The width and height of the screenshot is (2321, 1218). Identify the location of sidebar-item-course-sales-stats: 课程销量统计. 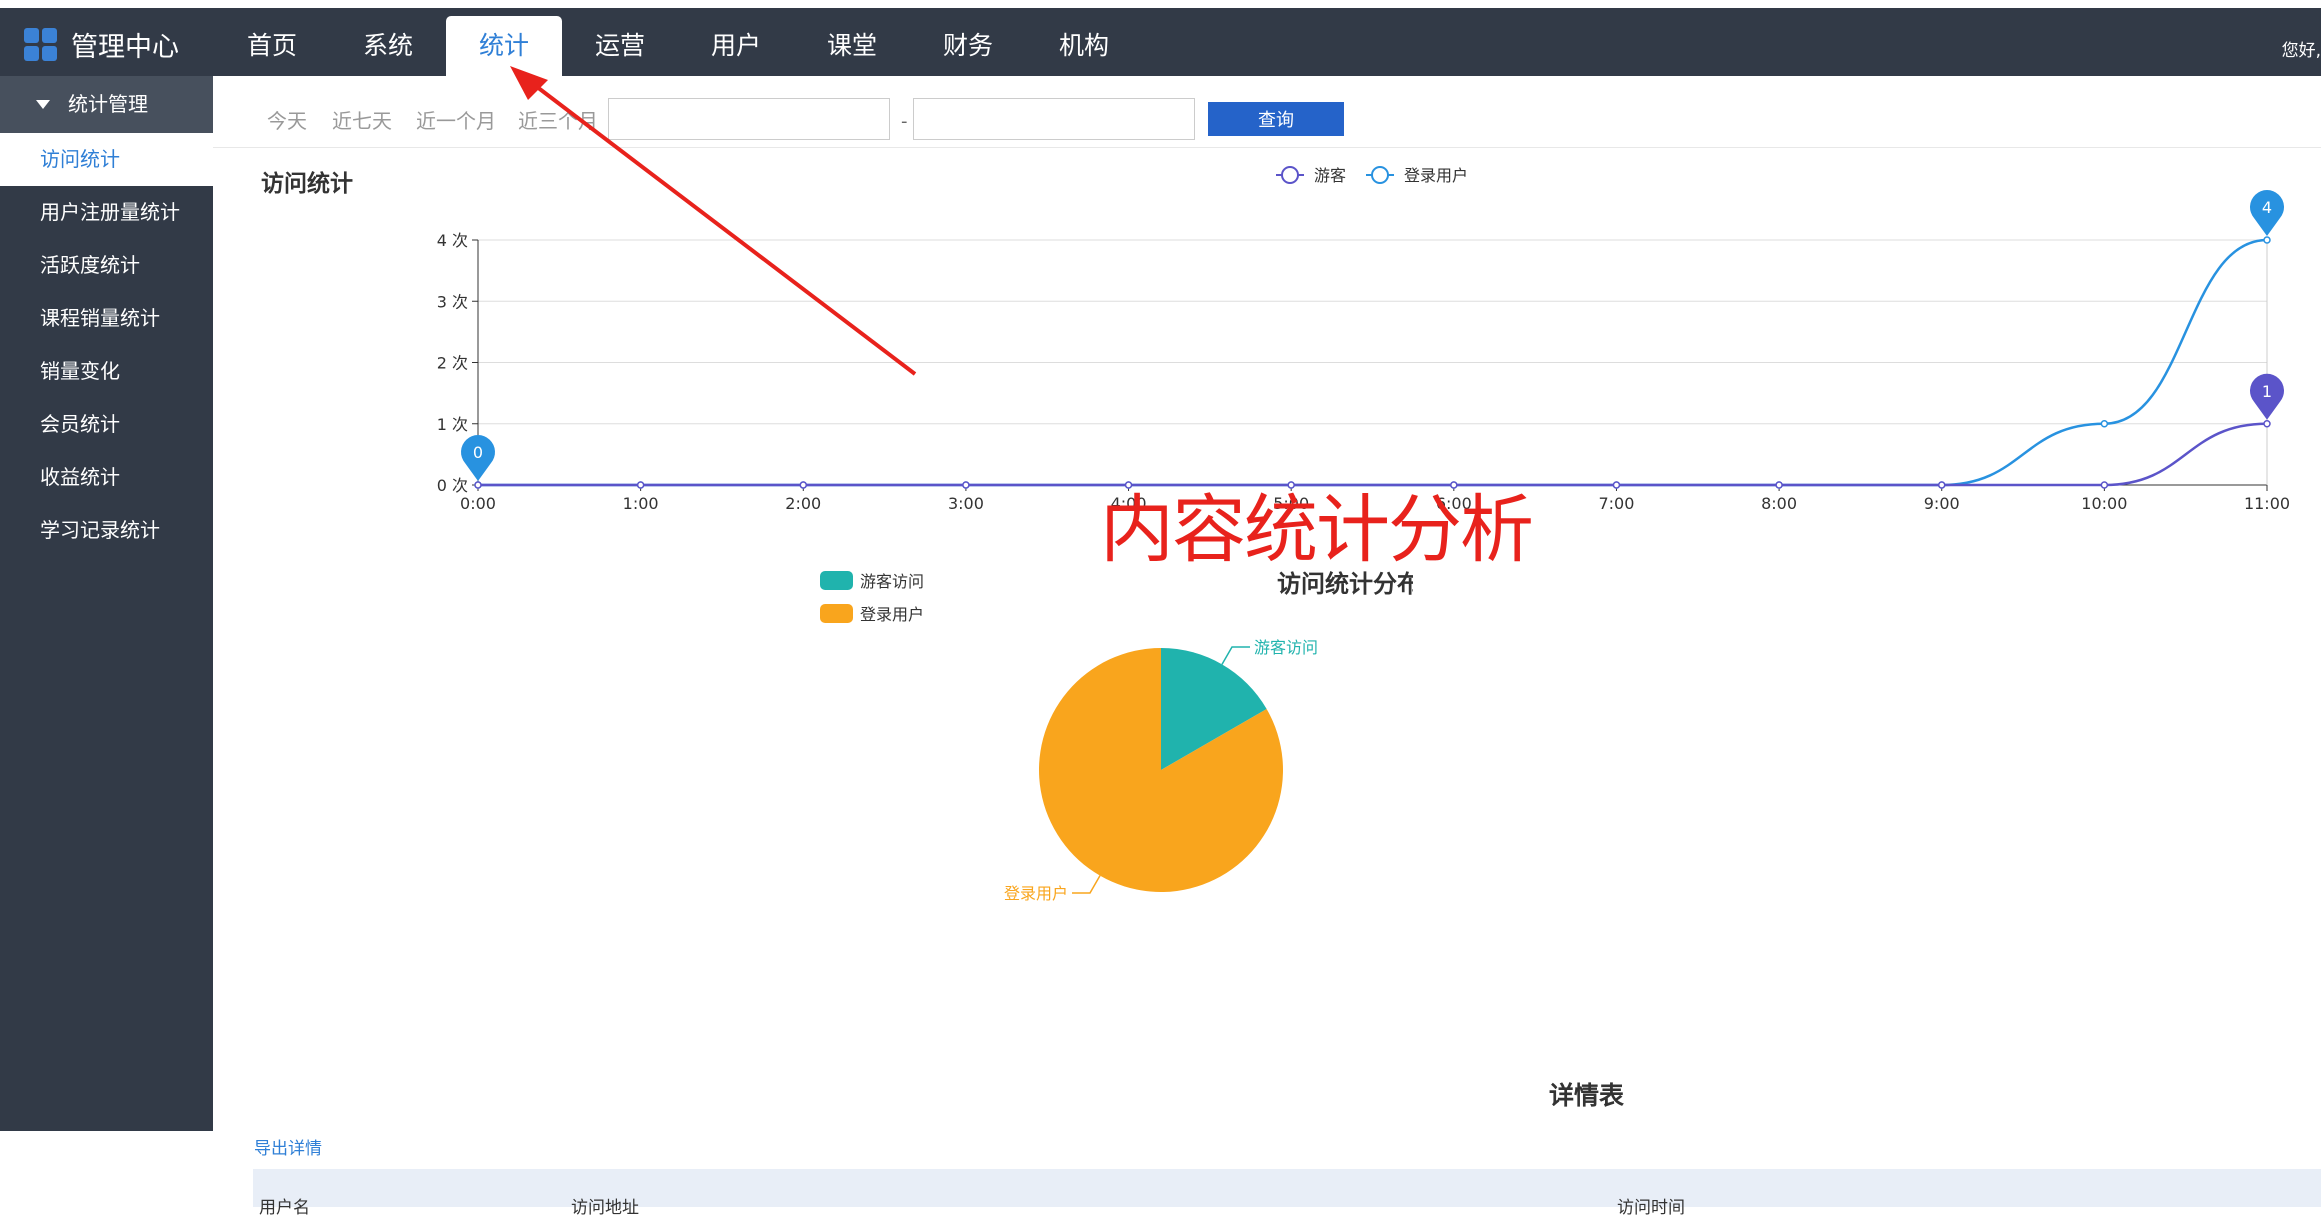
(106, 318).